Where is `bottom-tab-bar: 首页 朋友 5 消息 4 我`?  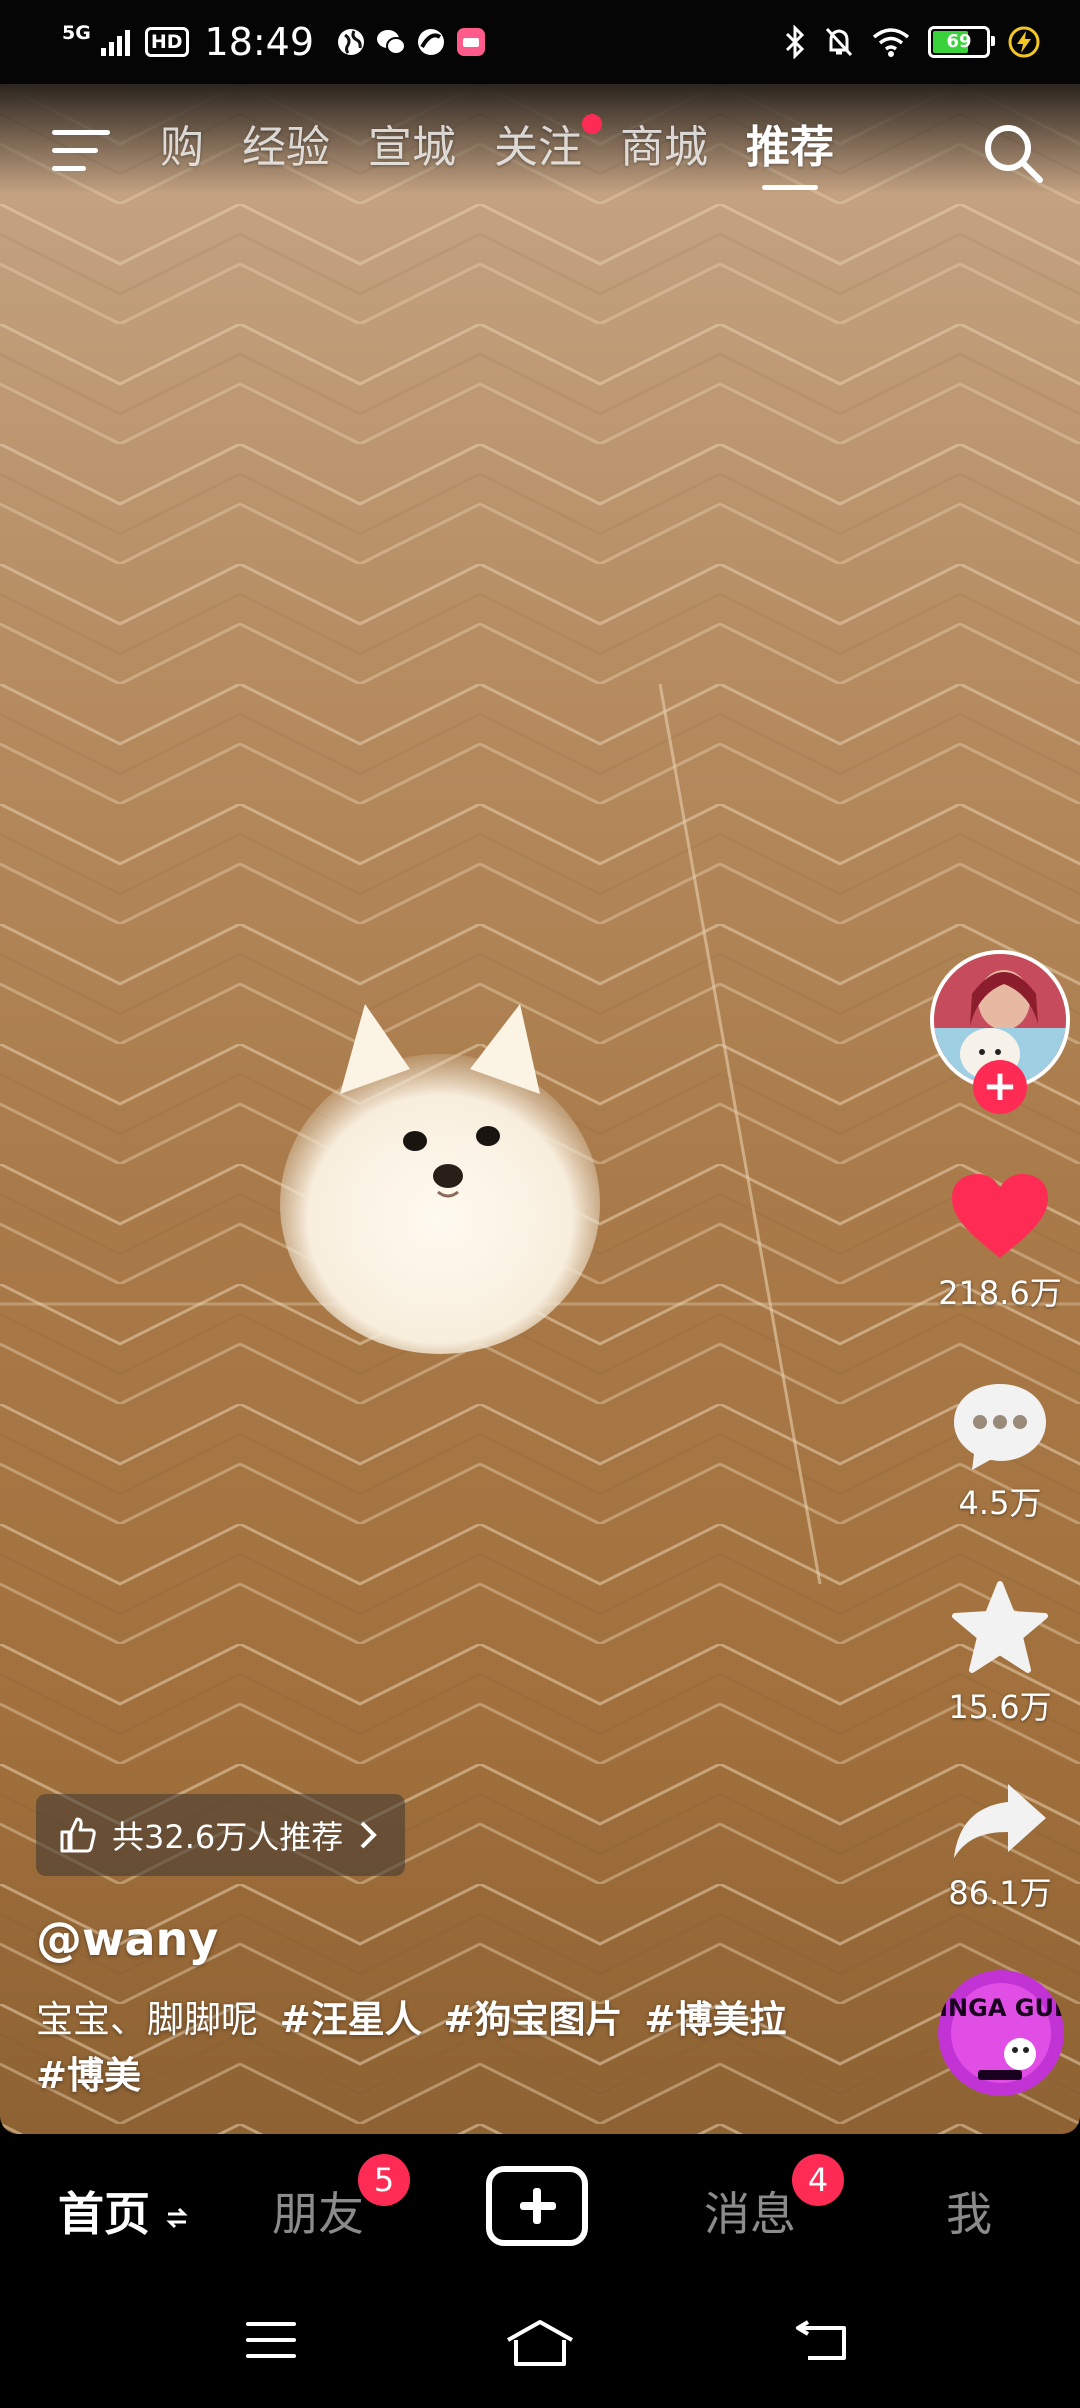 bottom-tab-bar: 首页 朋友 5 消息 4 我 is located at coordinates (540, 2213).